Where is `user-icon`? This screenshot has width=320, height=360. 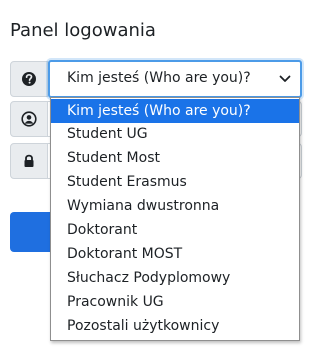 user-icon is located at coordinates (29, 119).